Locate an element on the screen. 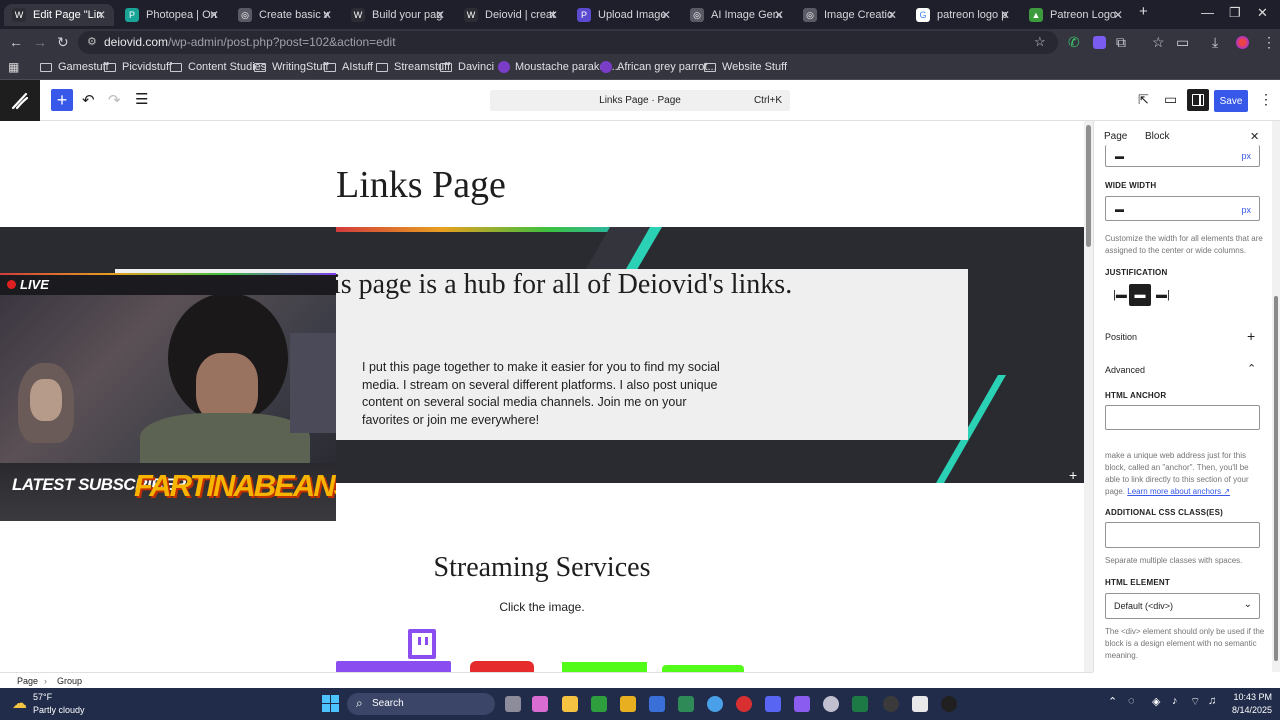 Image resolution: width=1280 pixels, height=720 pixels. discord-icon is located at coordinates (773, 704).